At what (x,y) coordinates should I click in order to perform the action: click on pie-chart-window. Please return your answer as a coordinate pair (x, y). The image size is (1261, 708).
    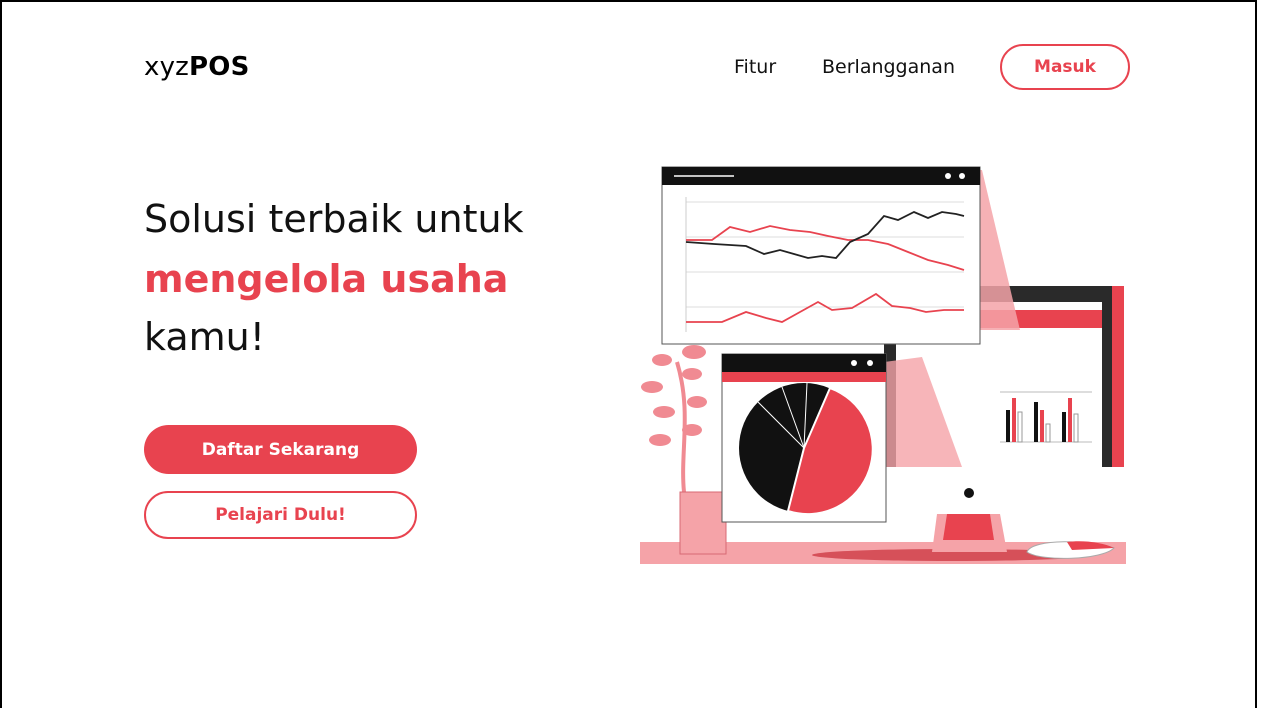
    Looking at the image, I should click on (804, 438).